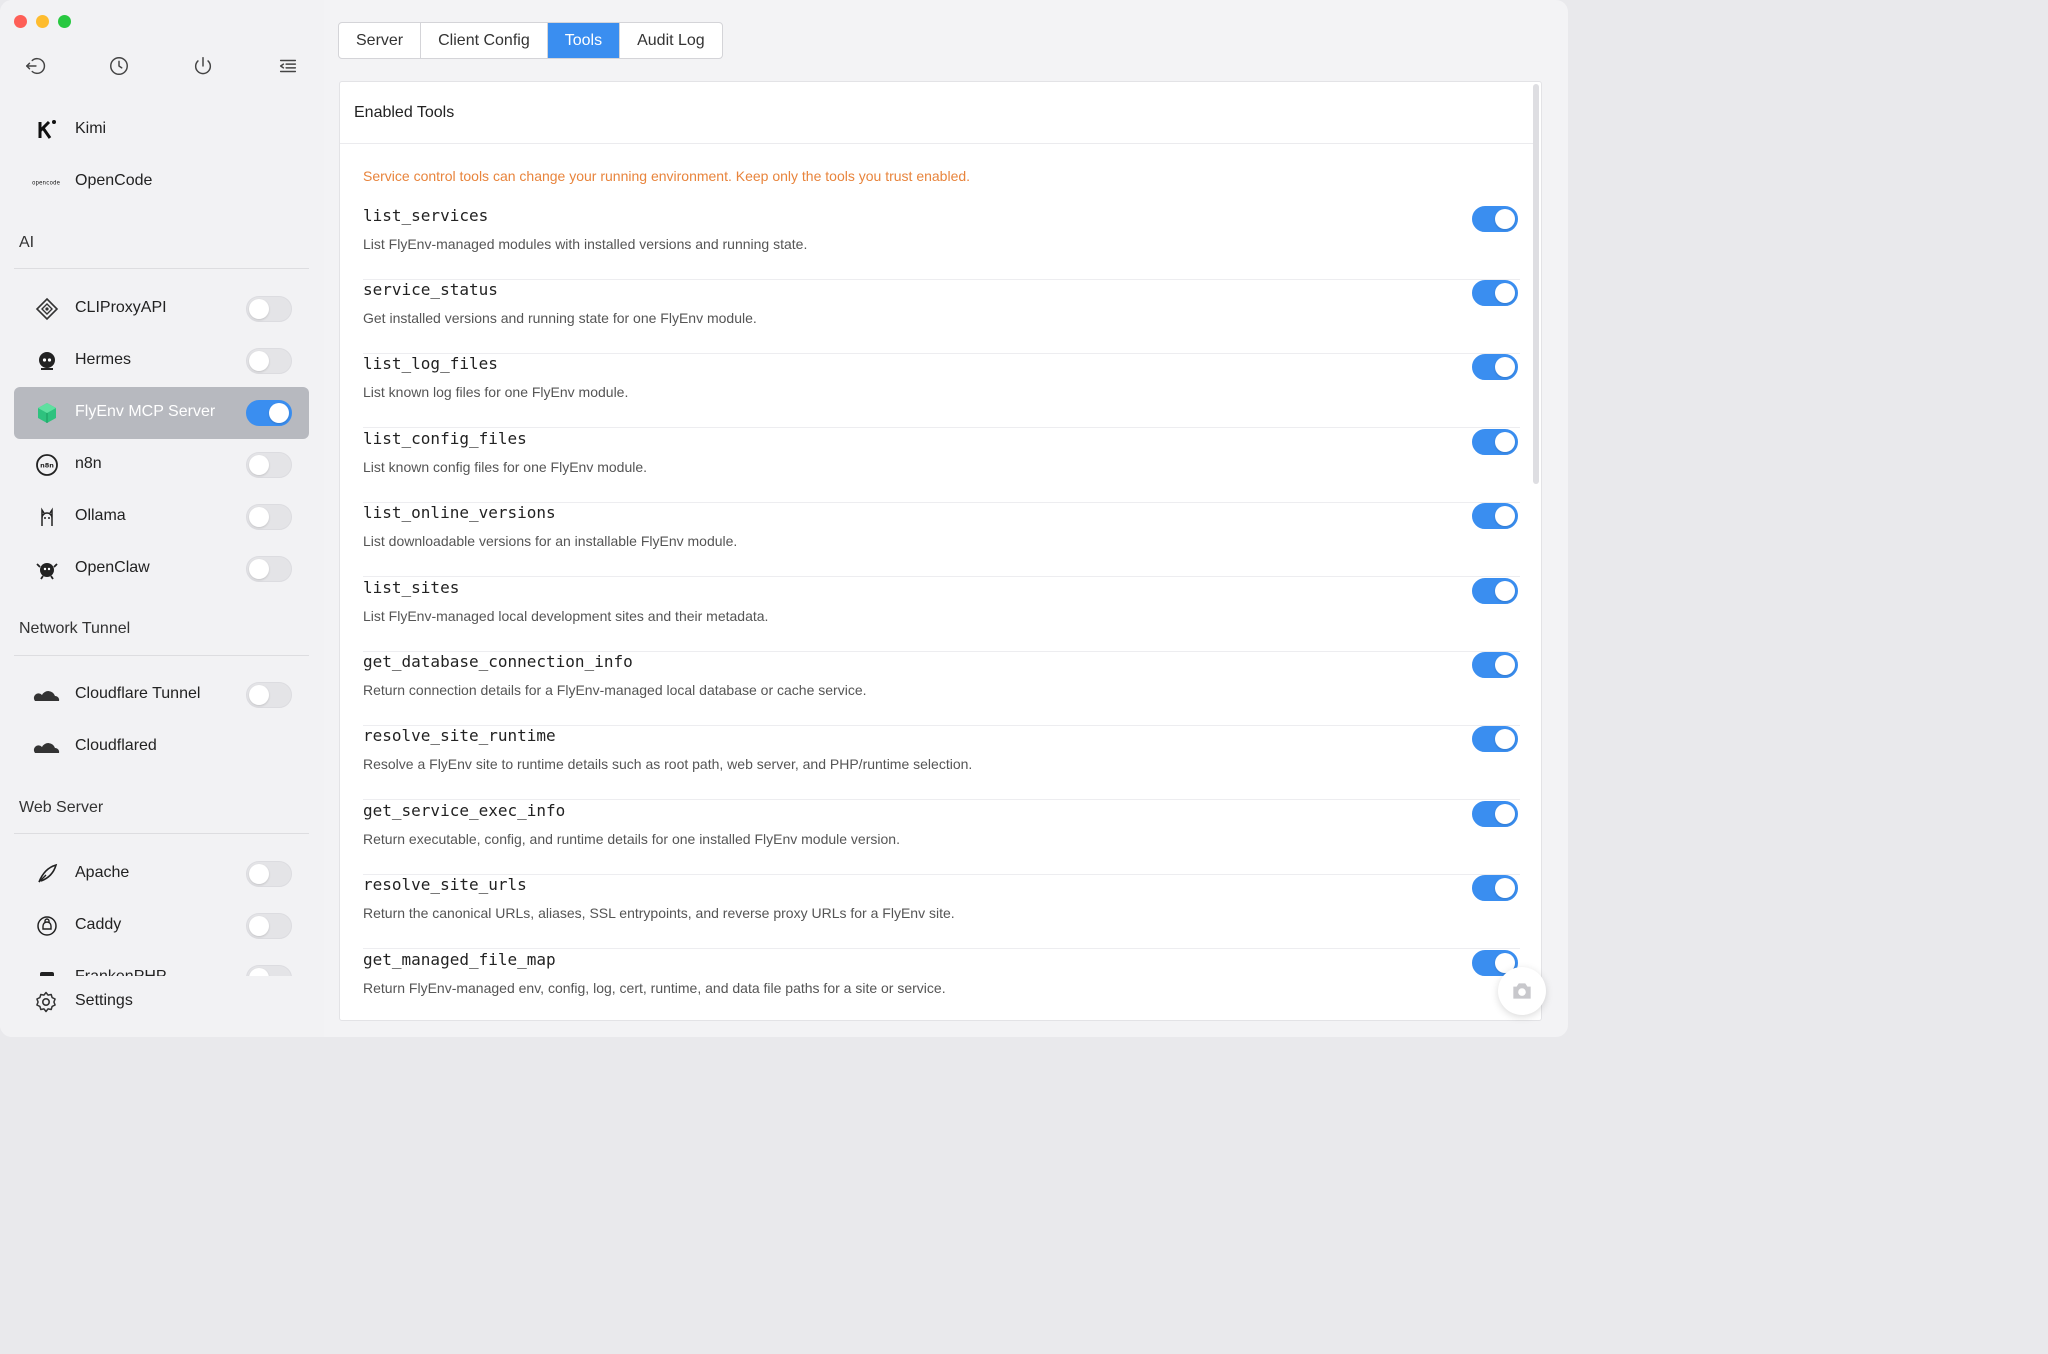 Image resolution: width=2048 pixels, height=1354 pixels. What do you see at coordinates (161, 361) in the screenshot?
I see `sidebar-item-hermes: Hermes` at bounding box center [161, 361].